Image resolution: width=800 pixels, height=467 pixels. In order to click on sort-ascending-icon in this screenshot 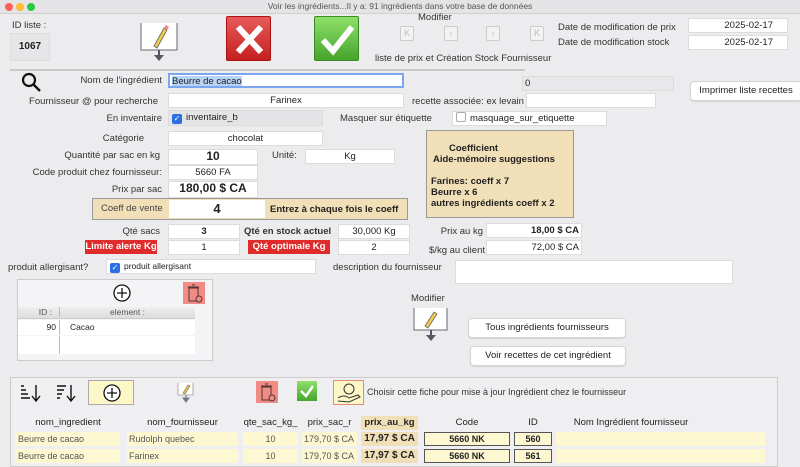, I will do `click(33, 394)`.